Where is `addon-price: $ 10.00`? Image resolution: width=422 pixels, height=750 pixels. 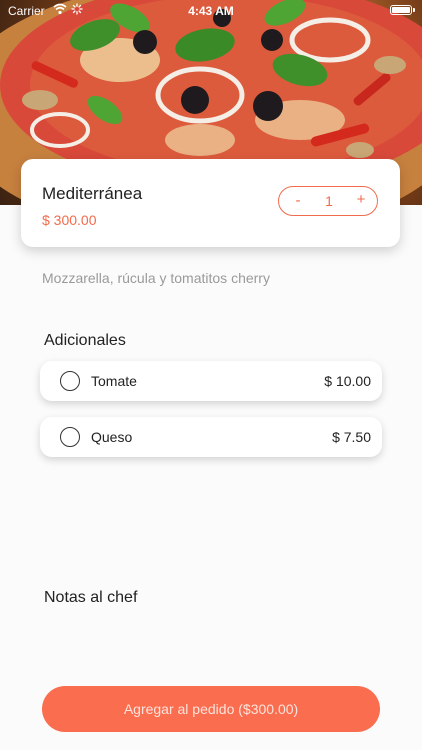 addon-price: $ 10.00 is located at coordinates (347, 381).